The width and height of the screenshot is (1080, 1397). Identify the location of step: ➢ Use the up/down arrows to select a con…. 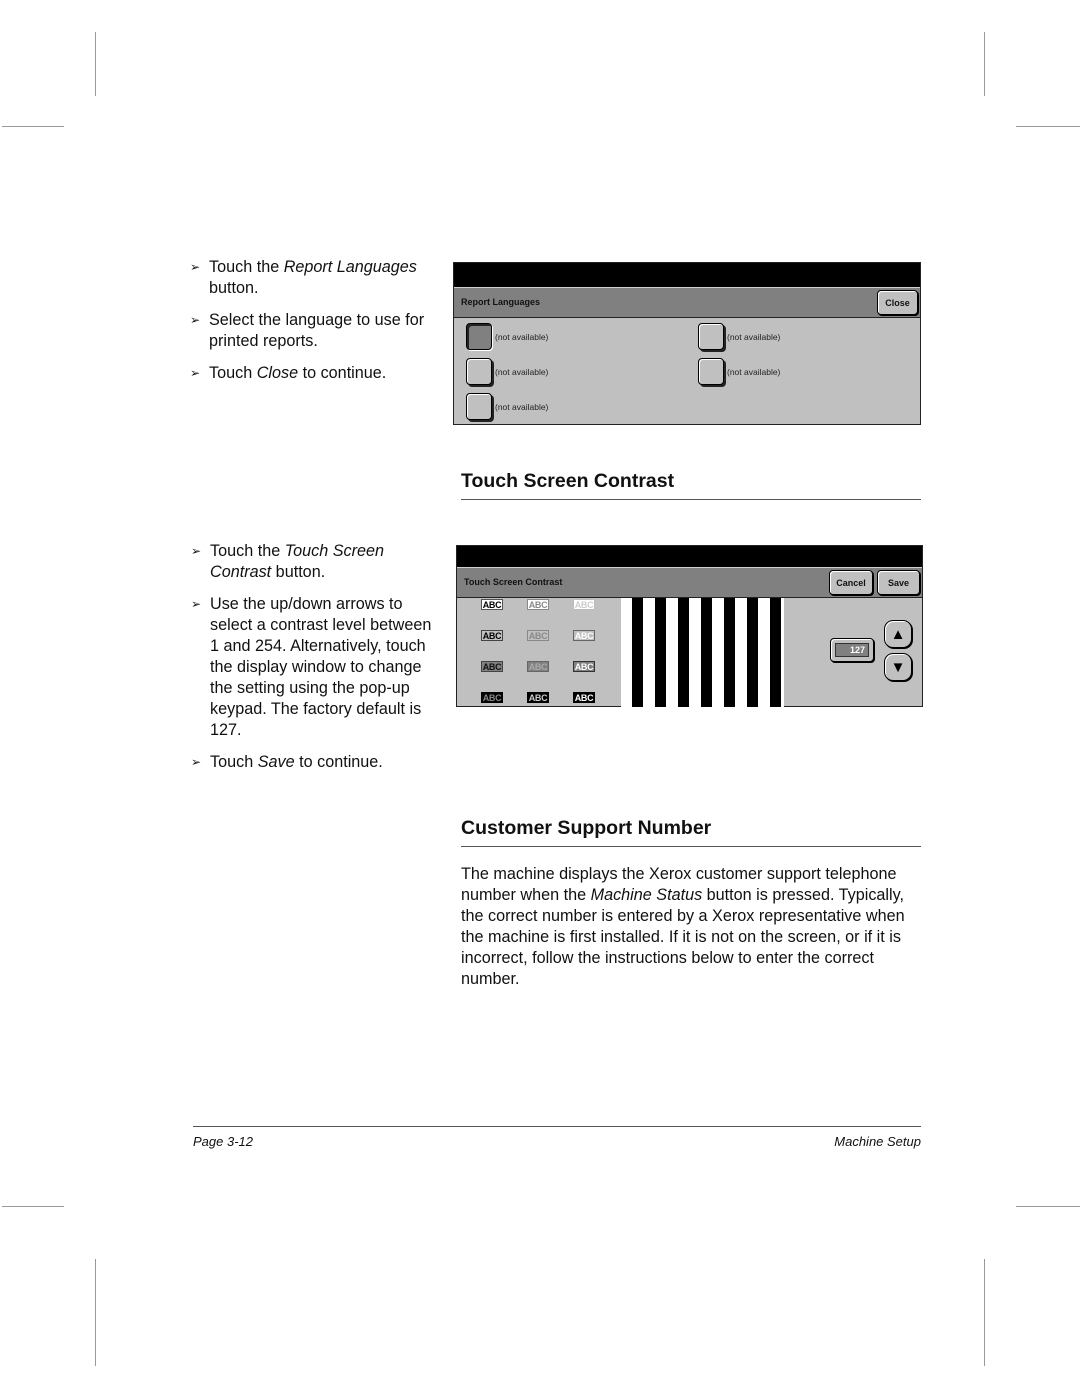
(311, 667).